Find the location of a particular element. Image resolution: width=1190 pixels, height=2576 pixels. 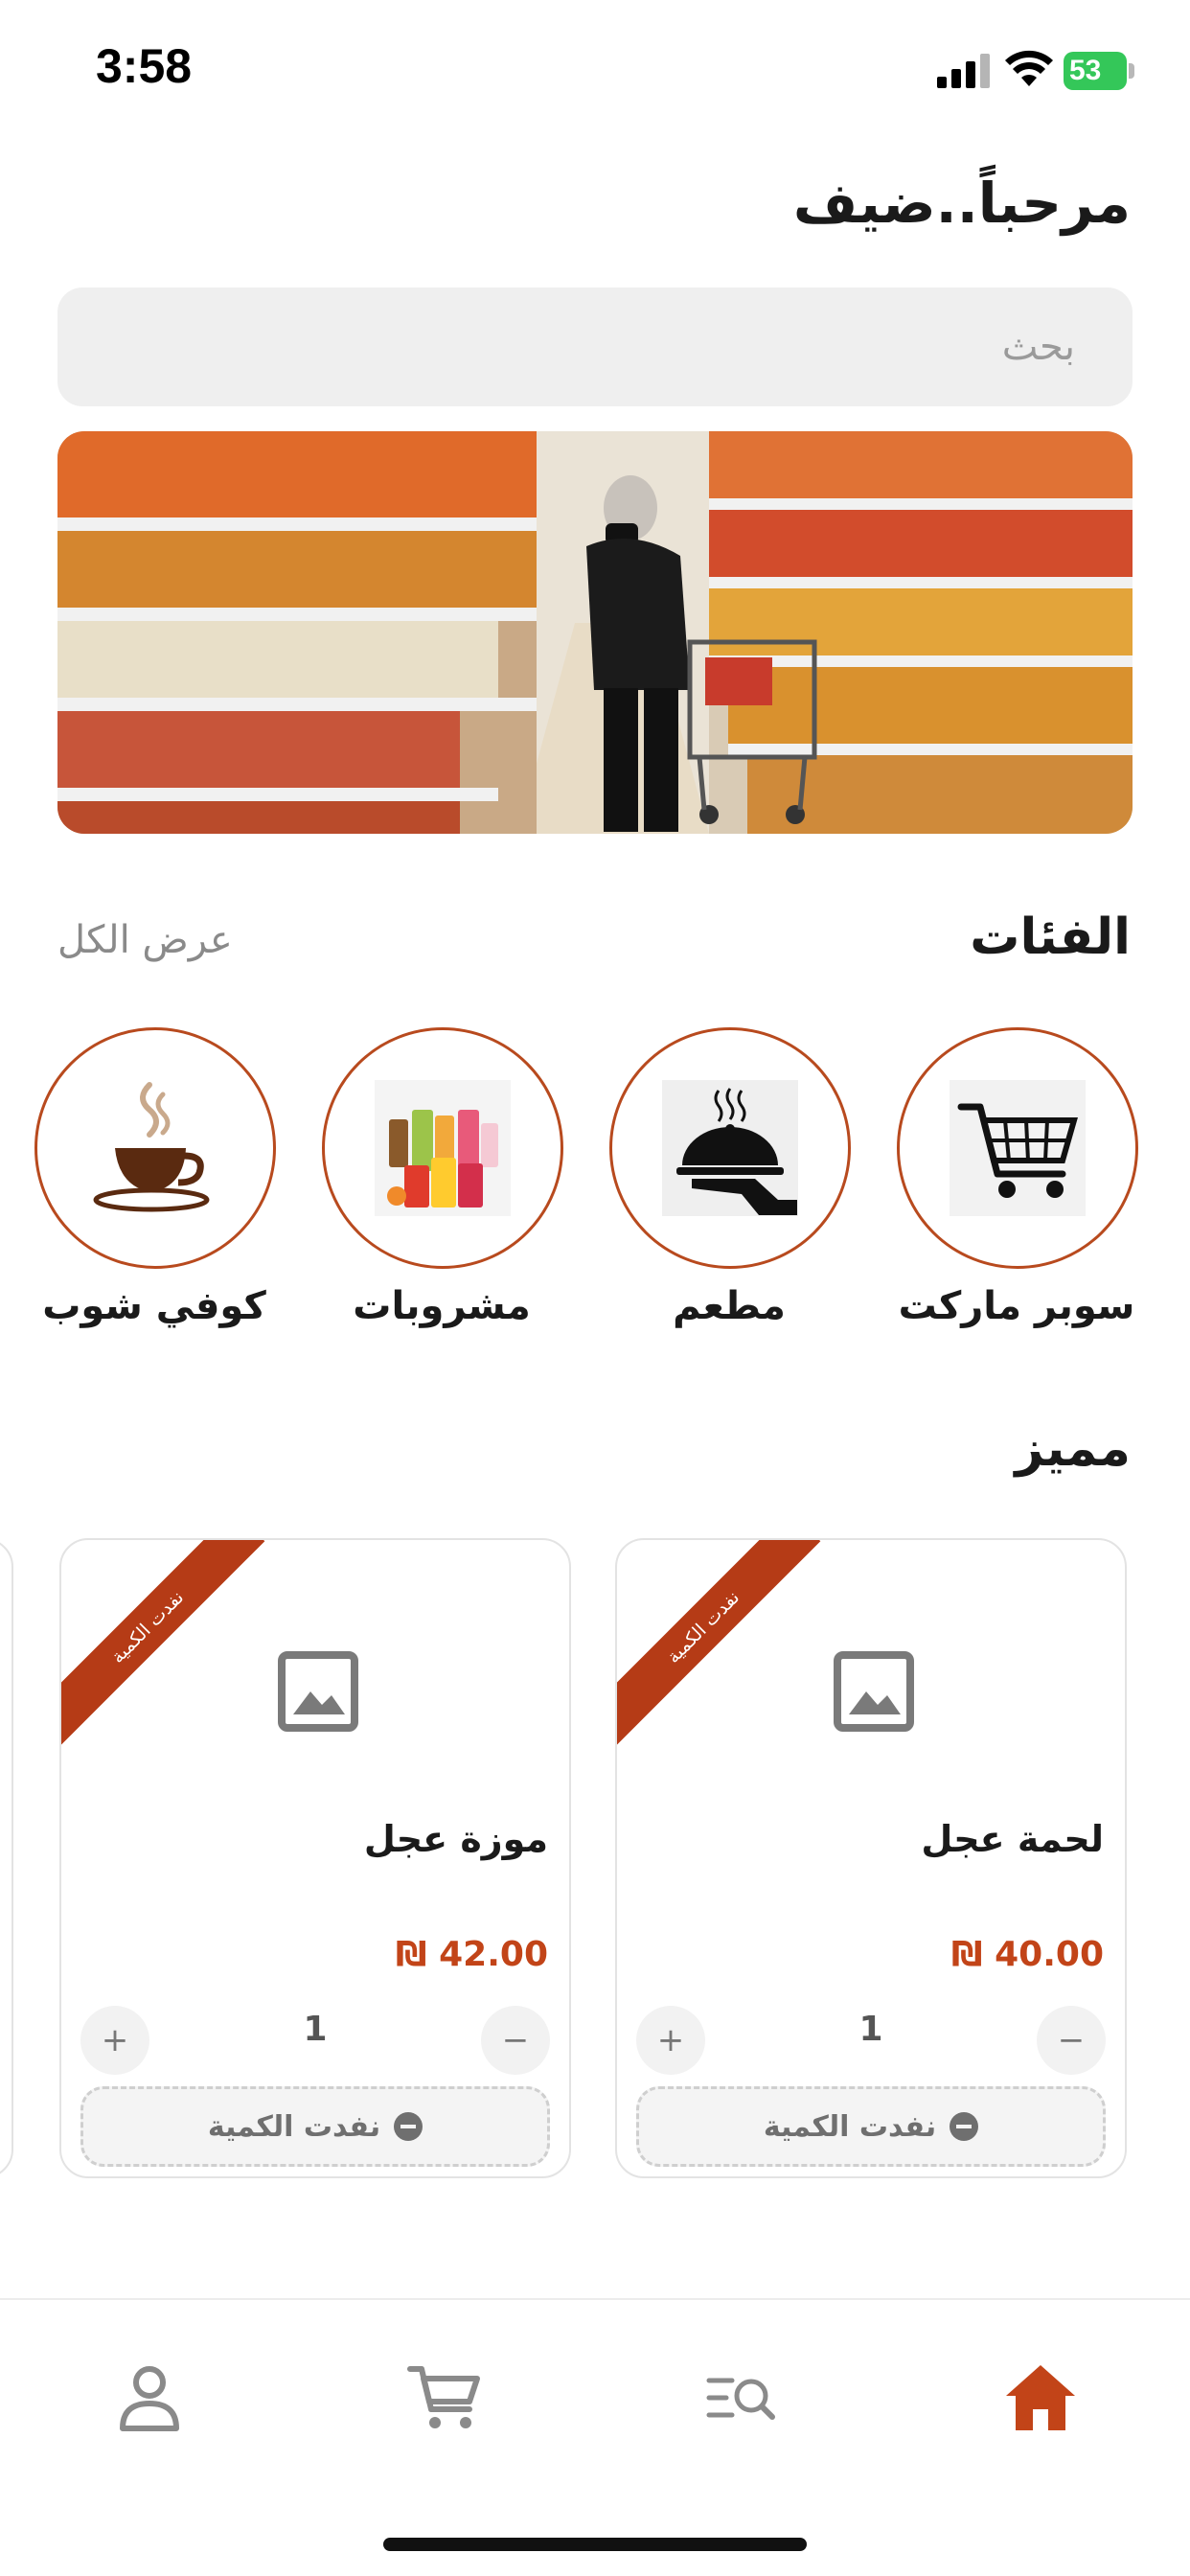

shopping-cart-icon is located at coordinates (1018, 1148).